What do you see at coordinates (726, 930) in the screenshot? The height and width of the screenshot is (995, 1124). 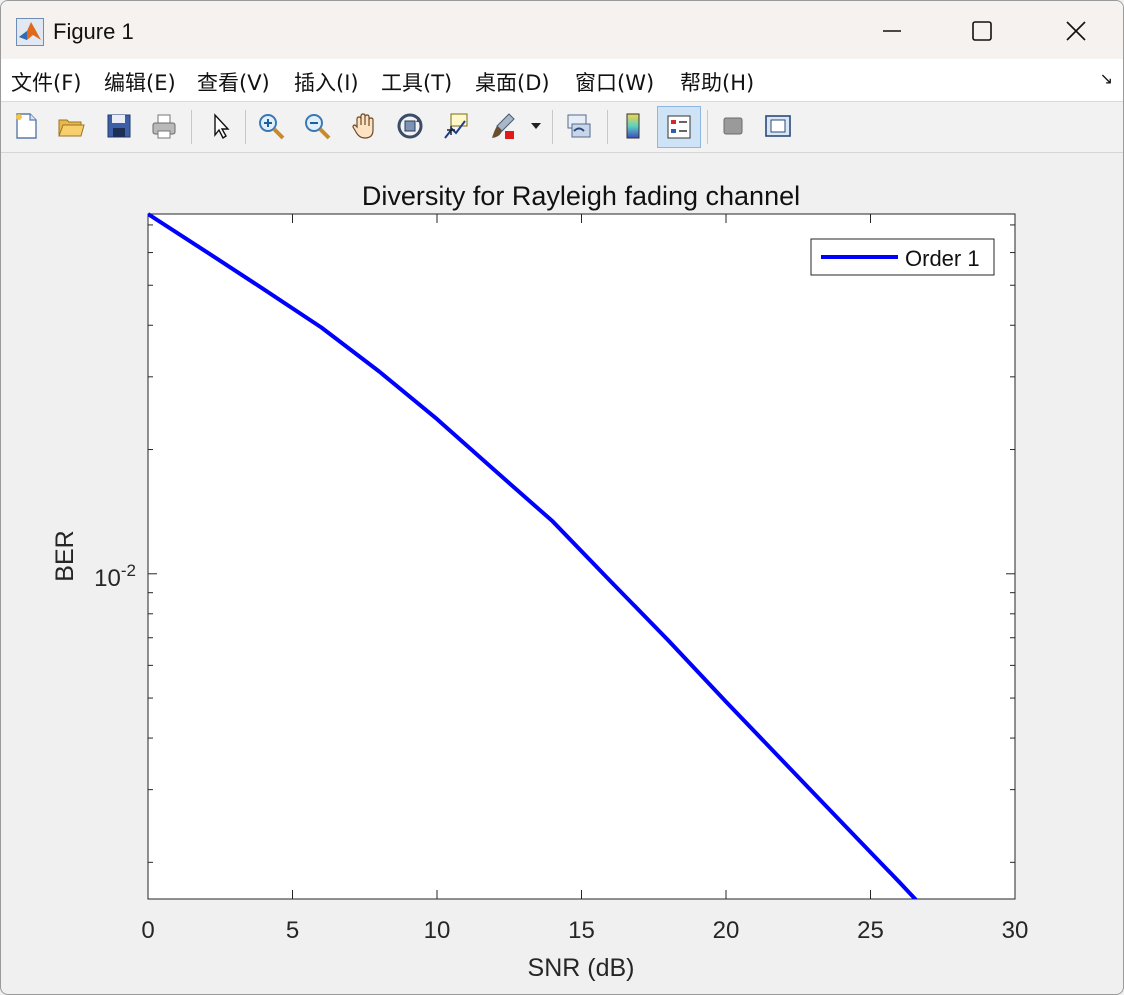 I see `x-tick-label: 20` at bounding box center [726, 930].